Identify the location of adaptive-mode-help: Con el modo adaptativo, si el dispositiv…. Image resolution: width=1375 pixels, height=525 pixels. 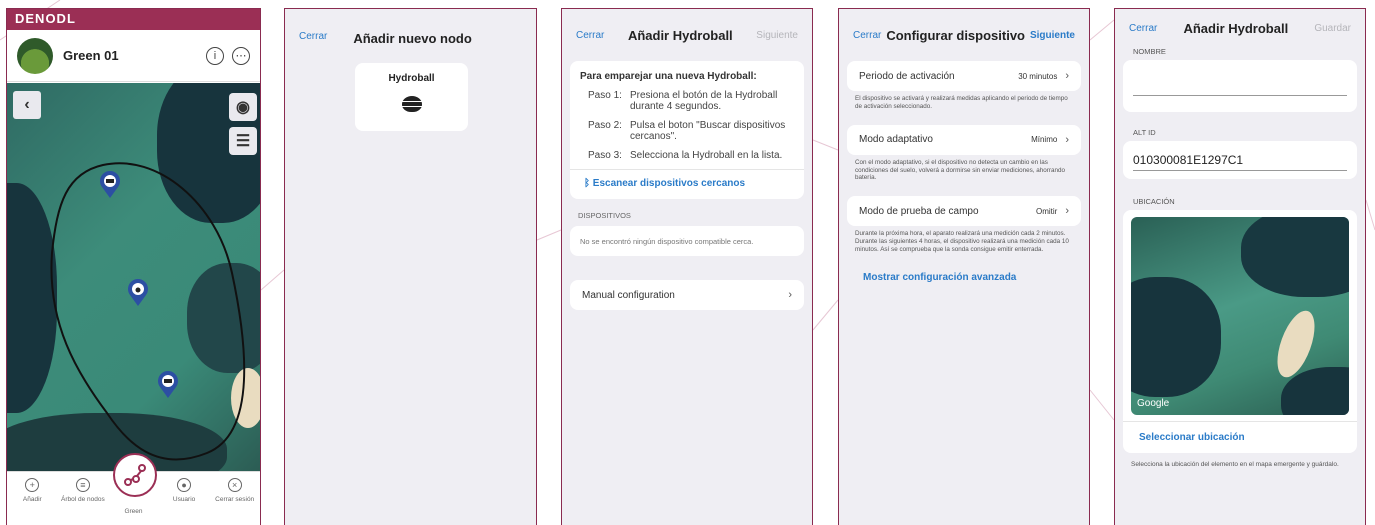
(960, 170).